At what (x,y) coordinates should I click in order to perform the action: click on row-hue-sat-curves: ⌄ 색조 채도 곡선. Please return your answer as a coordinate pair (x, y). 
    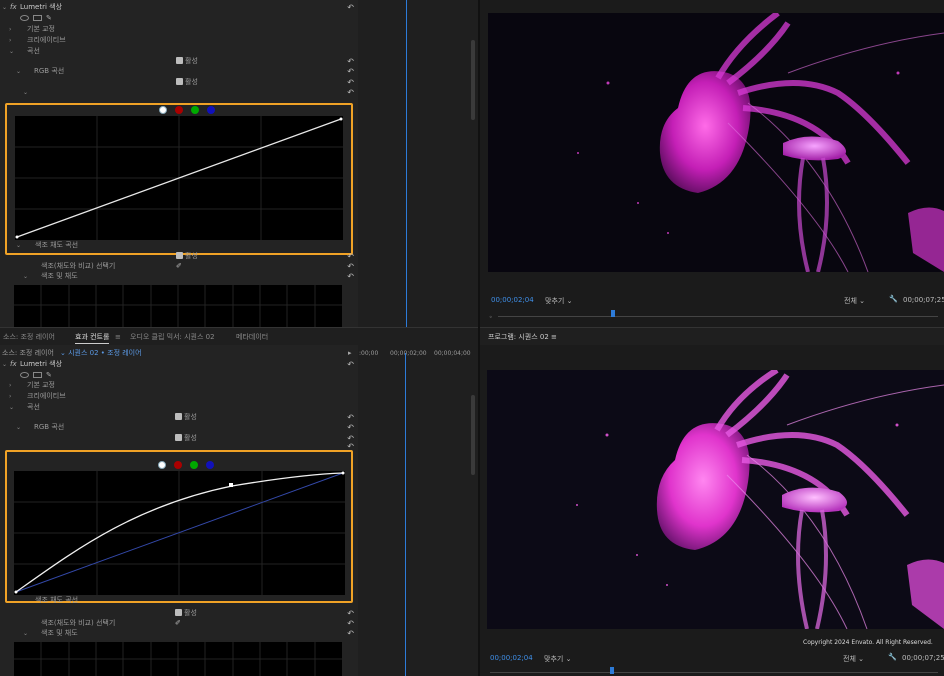
    Looking at the image, I should click on (179, 245).